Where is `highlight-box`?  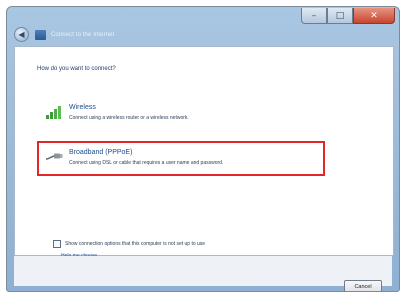
highlight-box is located at coordinates (181, 158).